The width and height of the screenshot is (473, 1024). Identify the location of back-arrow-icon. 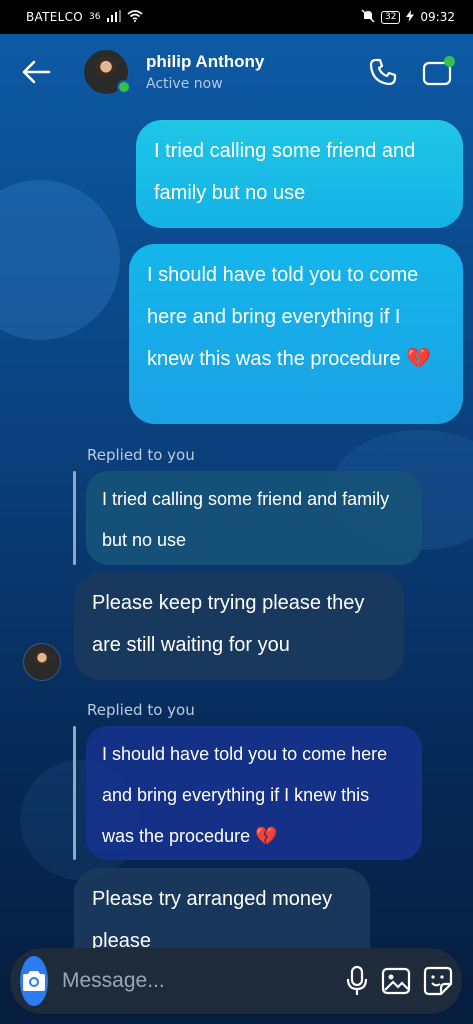
(36, 72).